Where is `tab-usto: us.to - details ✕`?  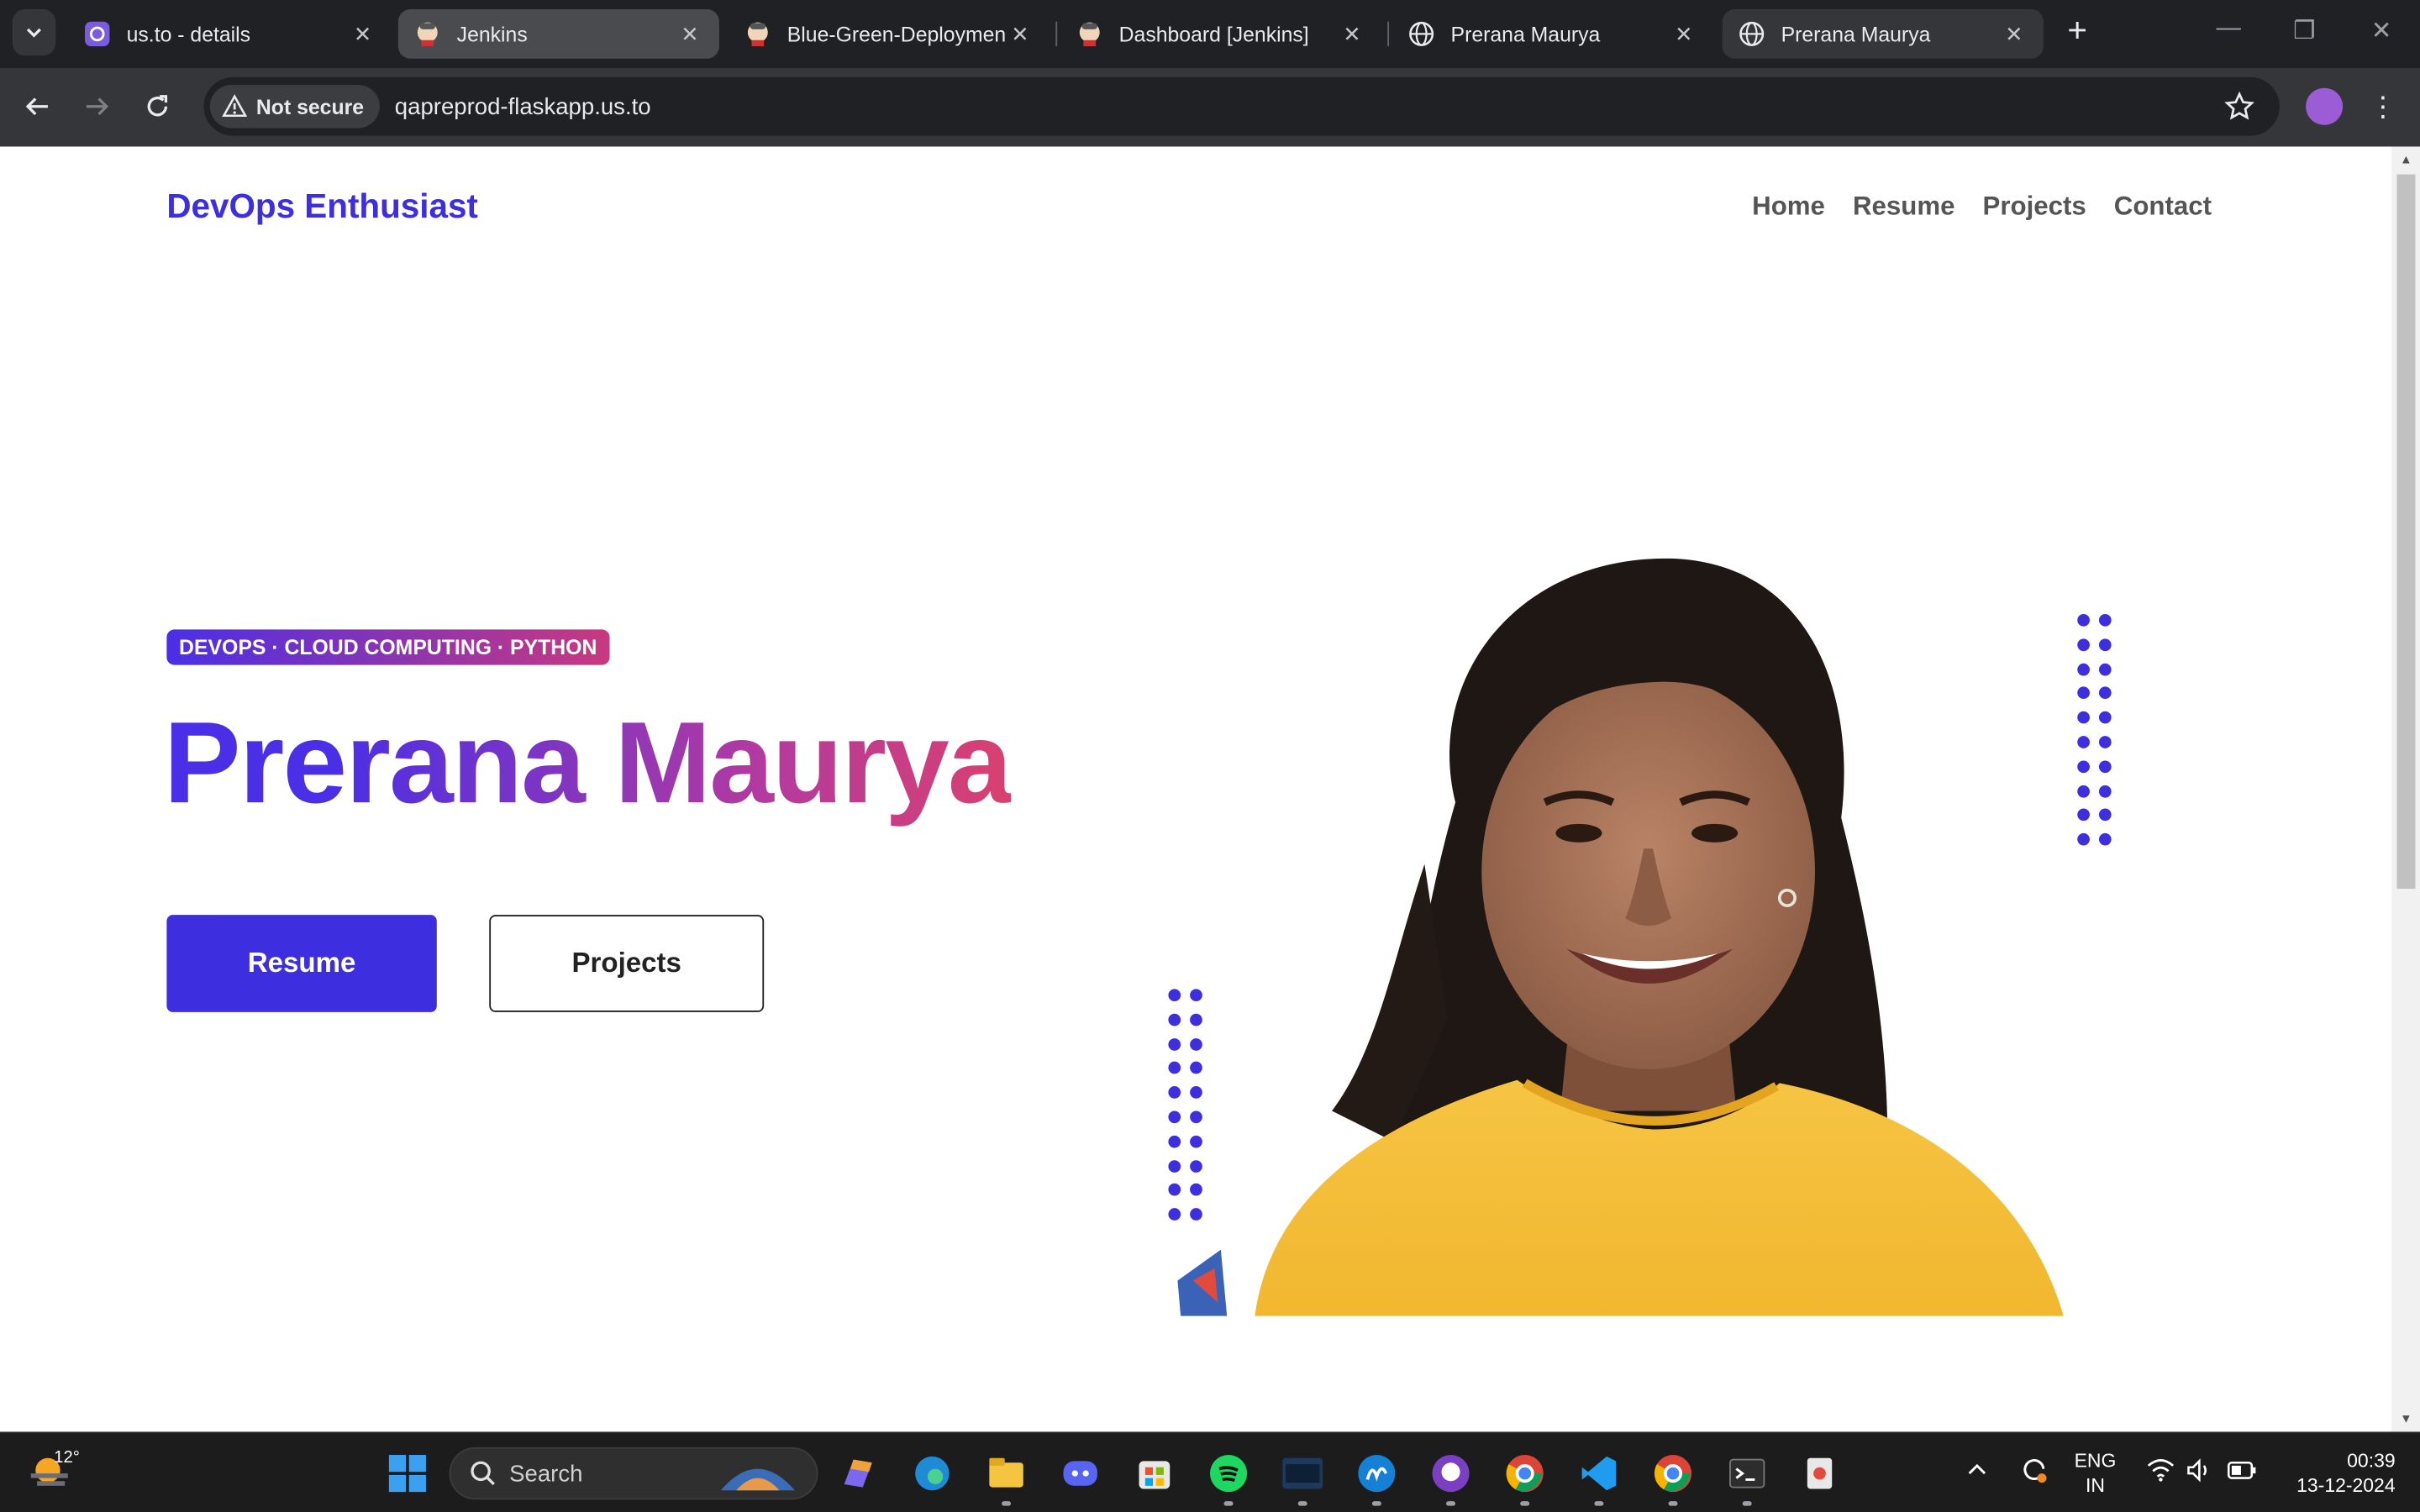 tab-usto: us.to - details ✕ is located at coordinates (230, 34).